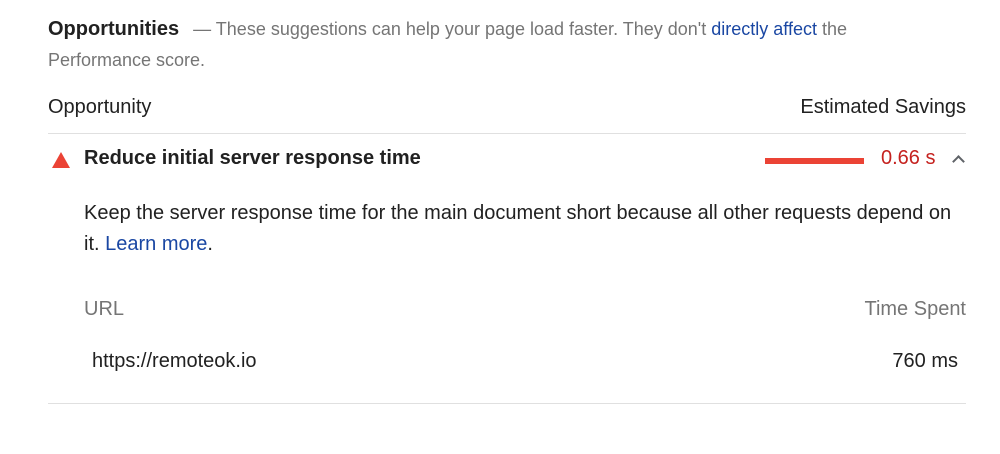 This screenshot has height=454, width=1000. What do you see at coordinates (958, 161) in the screenshot?
I see `chevron-up-icon` at bounding box center [958, 161].